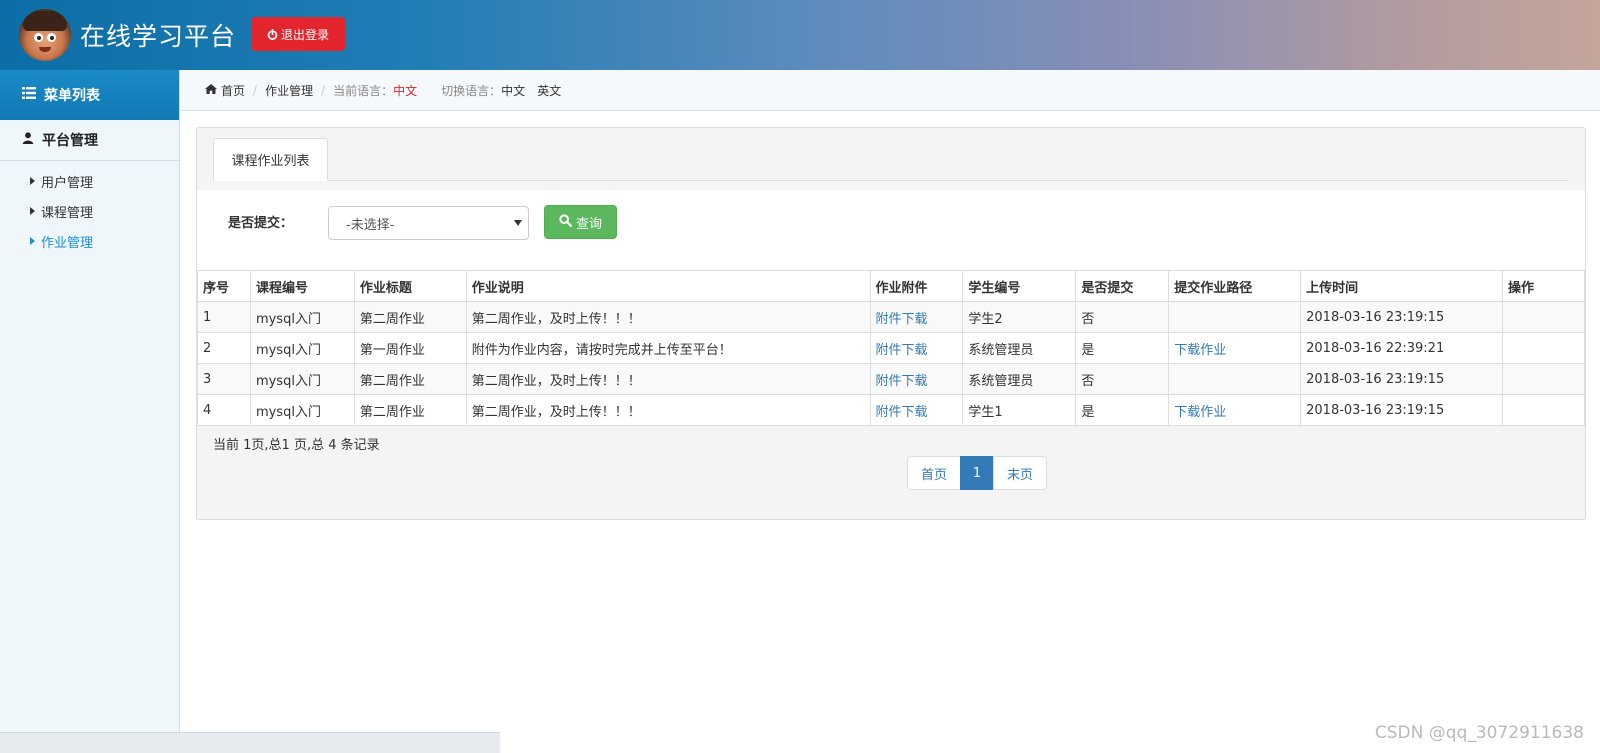 The height and width of the screenshot is (753, 1600). What do you see at coordinates (891, 230) in the screenshot?
I see `filter-area: 是否提交： -未选择- 查询` at bounding box center [891, 230].